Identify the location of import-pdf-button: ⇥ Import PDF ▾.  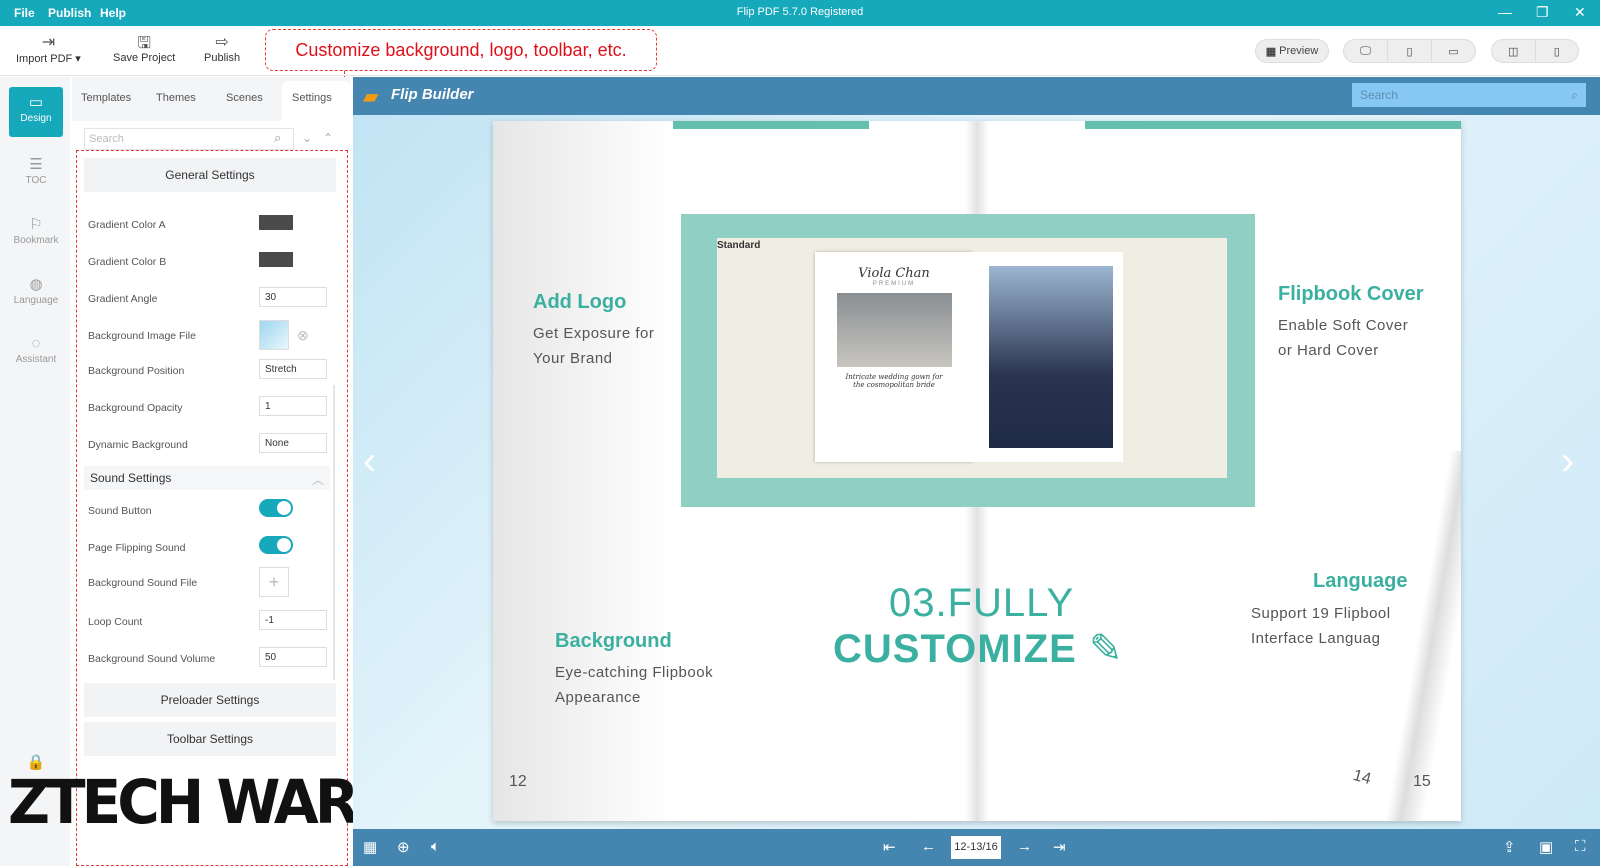
(48, 48).